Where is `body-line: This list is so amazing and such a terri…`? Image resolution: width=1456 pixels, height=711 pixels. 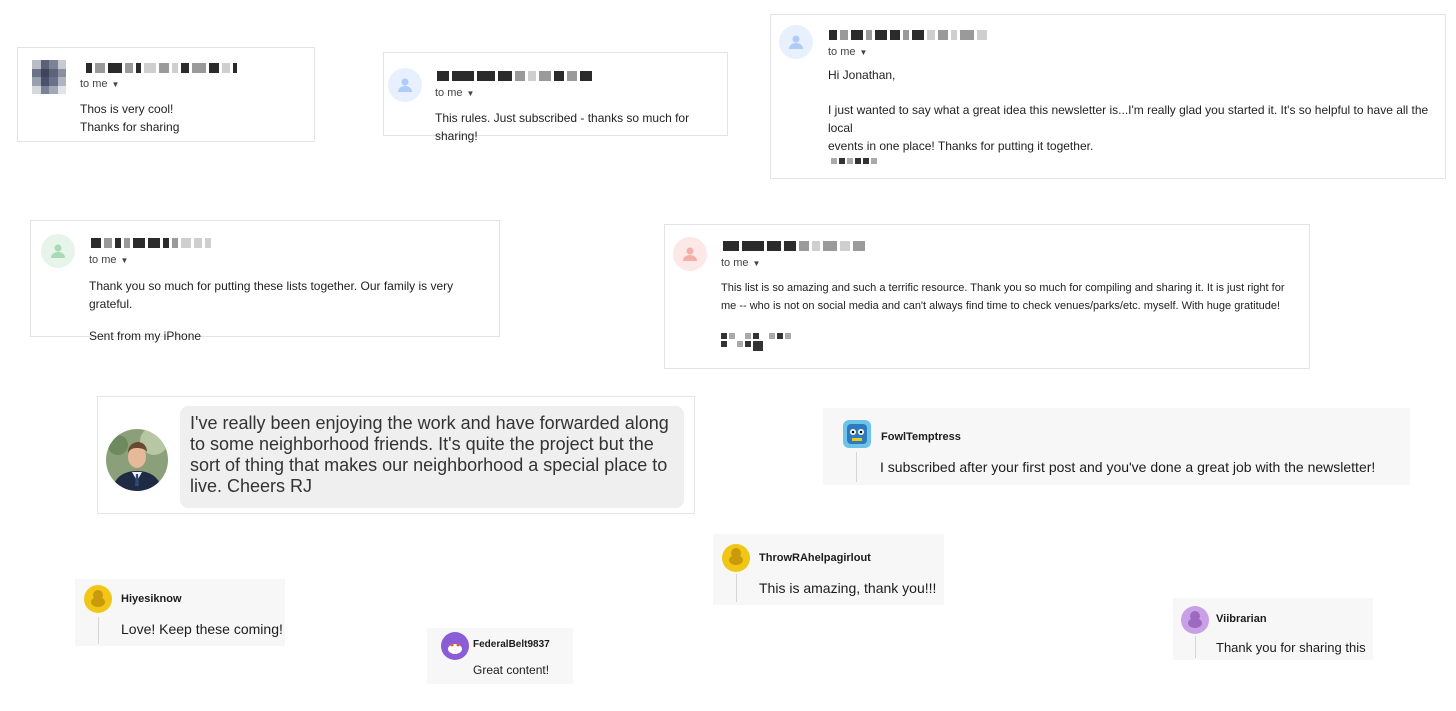
body-line: This list is so amazing and such a terri… is located at coordinates (1003, 288).